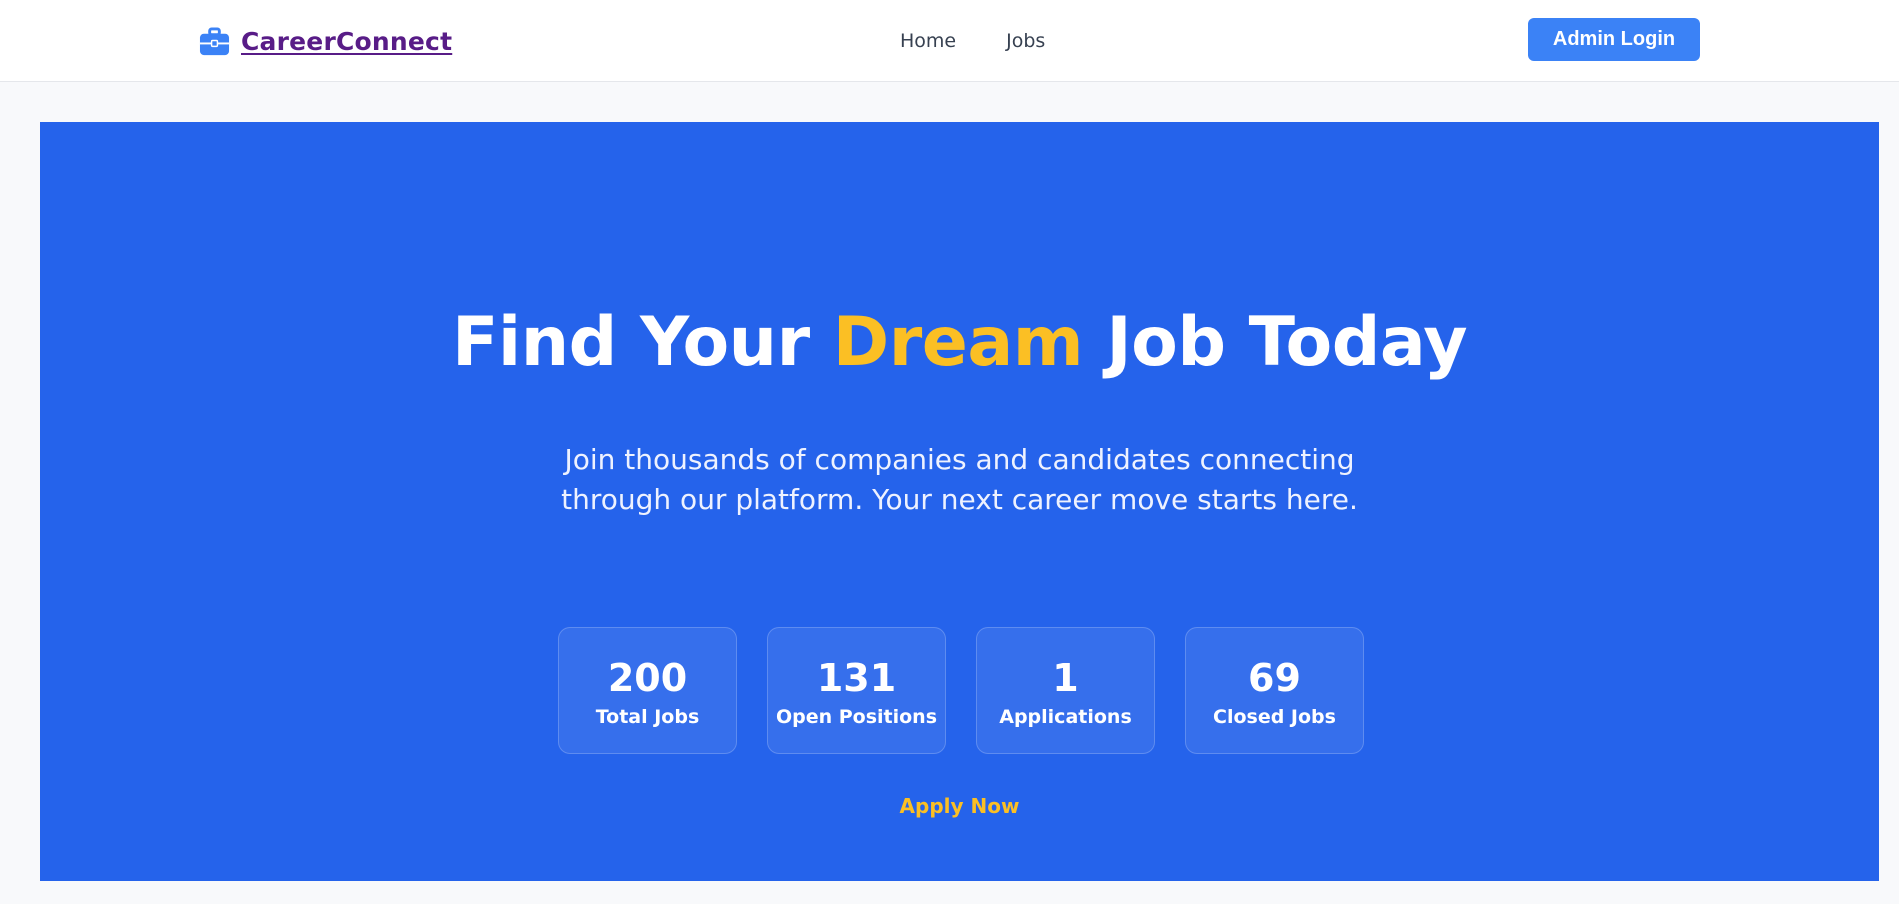 The height and width of the screenshot is (904, 1899). What do you see at coordinates (856, 677) in the screenshot?
I see `stat-value: 131` at bounding box center [856, 677].